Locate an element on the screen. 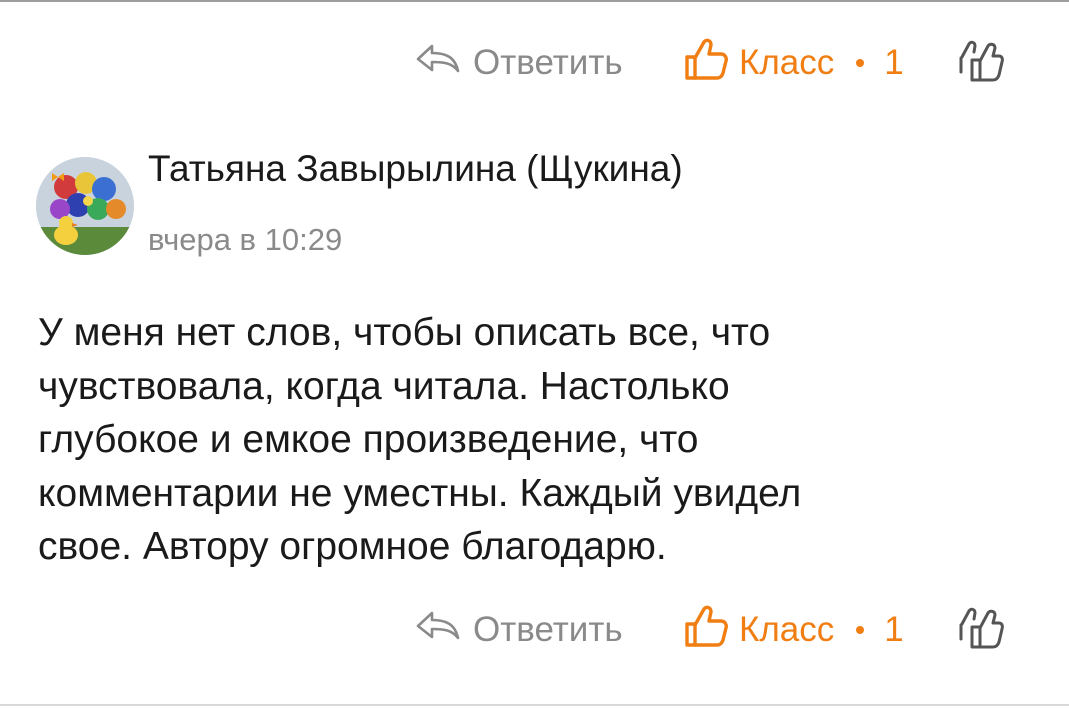 The width and height of the screenshot is (1069, 708). bottom-divider is located at coordinates (534, 705).